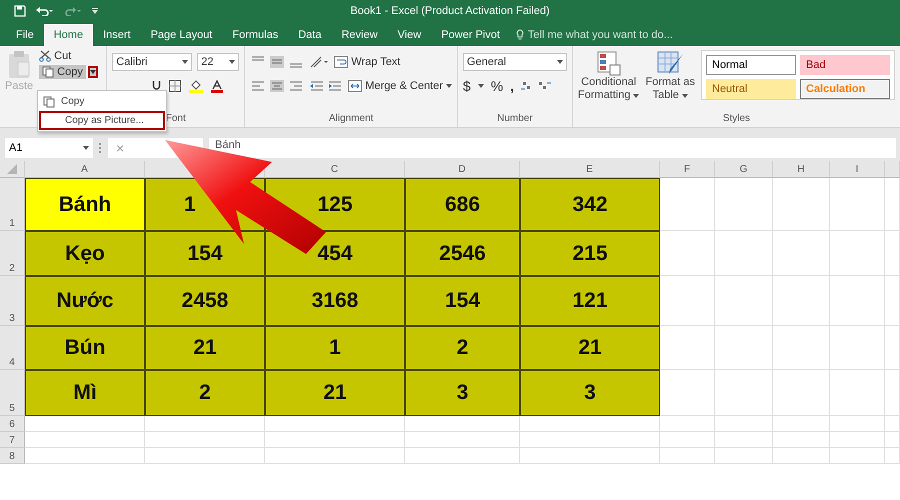 The width and height of the screenshot is (900, 500). I want to click on ribbon-tab: Data, so click(310, 35).